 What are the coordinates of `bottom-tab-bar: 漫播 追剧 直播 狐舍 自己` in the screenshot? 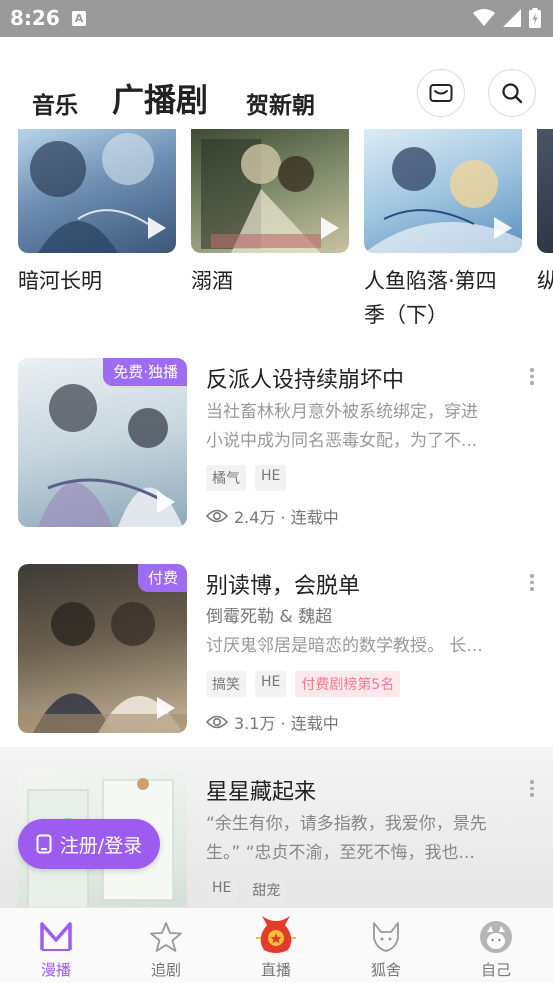 It's located at (276, 945).